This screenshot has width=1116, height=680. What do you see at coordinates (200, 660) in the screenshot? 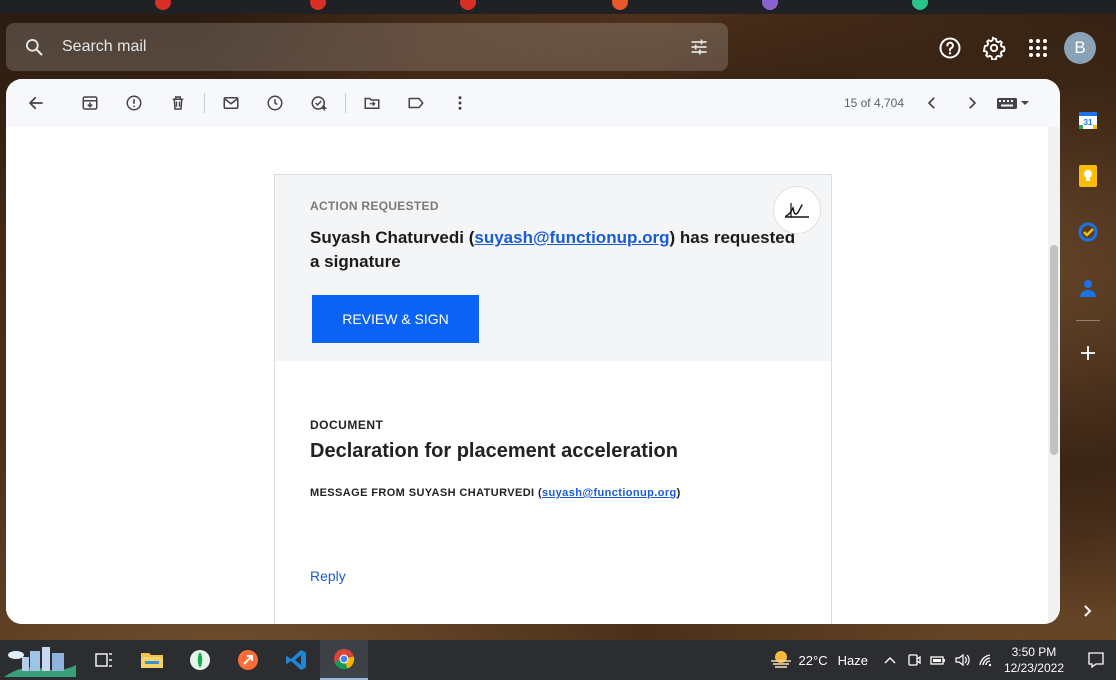
I see `mongodb-compass-icon` at bounding box center [200, 660].